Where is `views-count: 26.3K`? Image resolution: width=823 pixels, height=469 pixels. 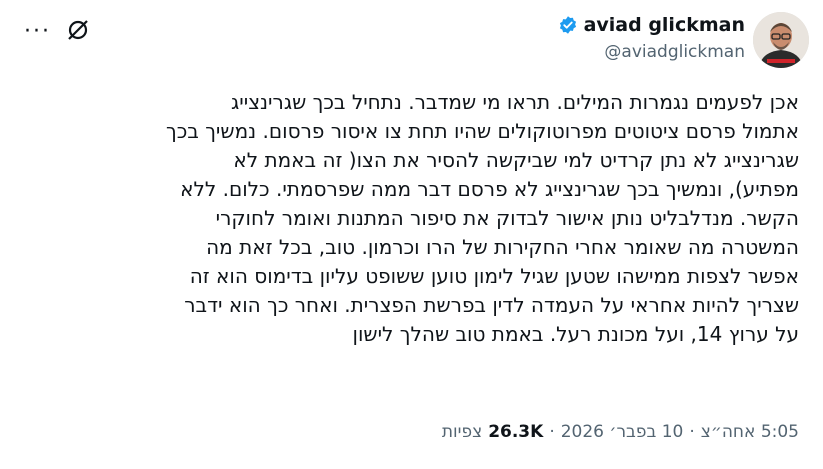
views-count: 26.3K is located at coordinates (516, 432).